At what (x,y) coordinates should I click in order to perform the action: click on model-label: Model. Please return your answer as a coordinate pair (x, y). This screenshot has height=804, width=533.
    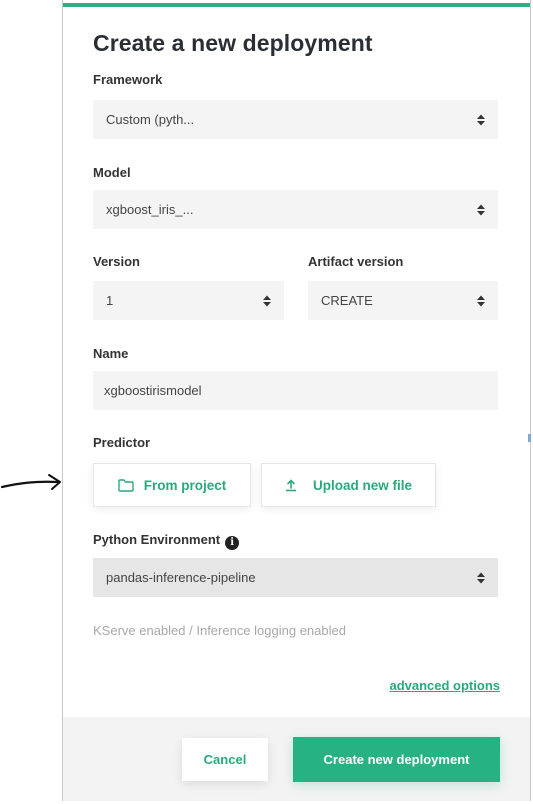
    Looking at the image, I should click on (112, 172).